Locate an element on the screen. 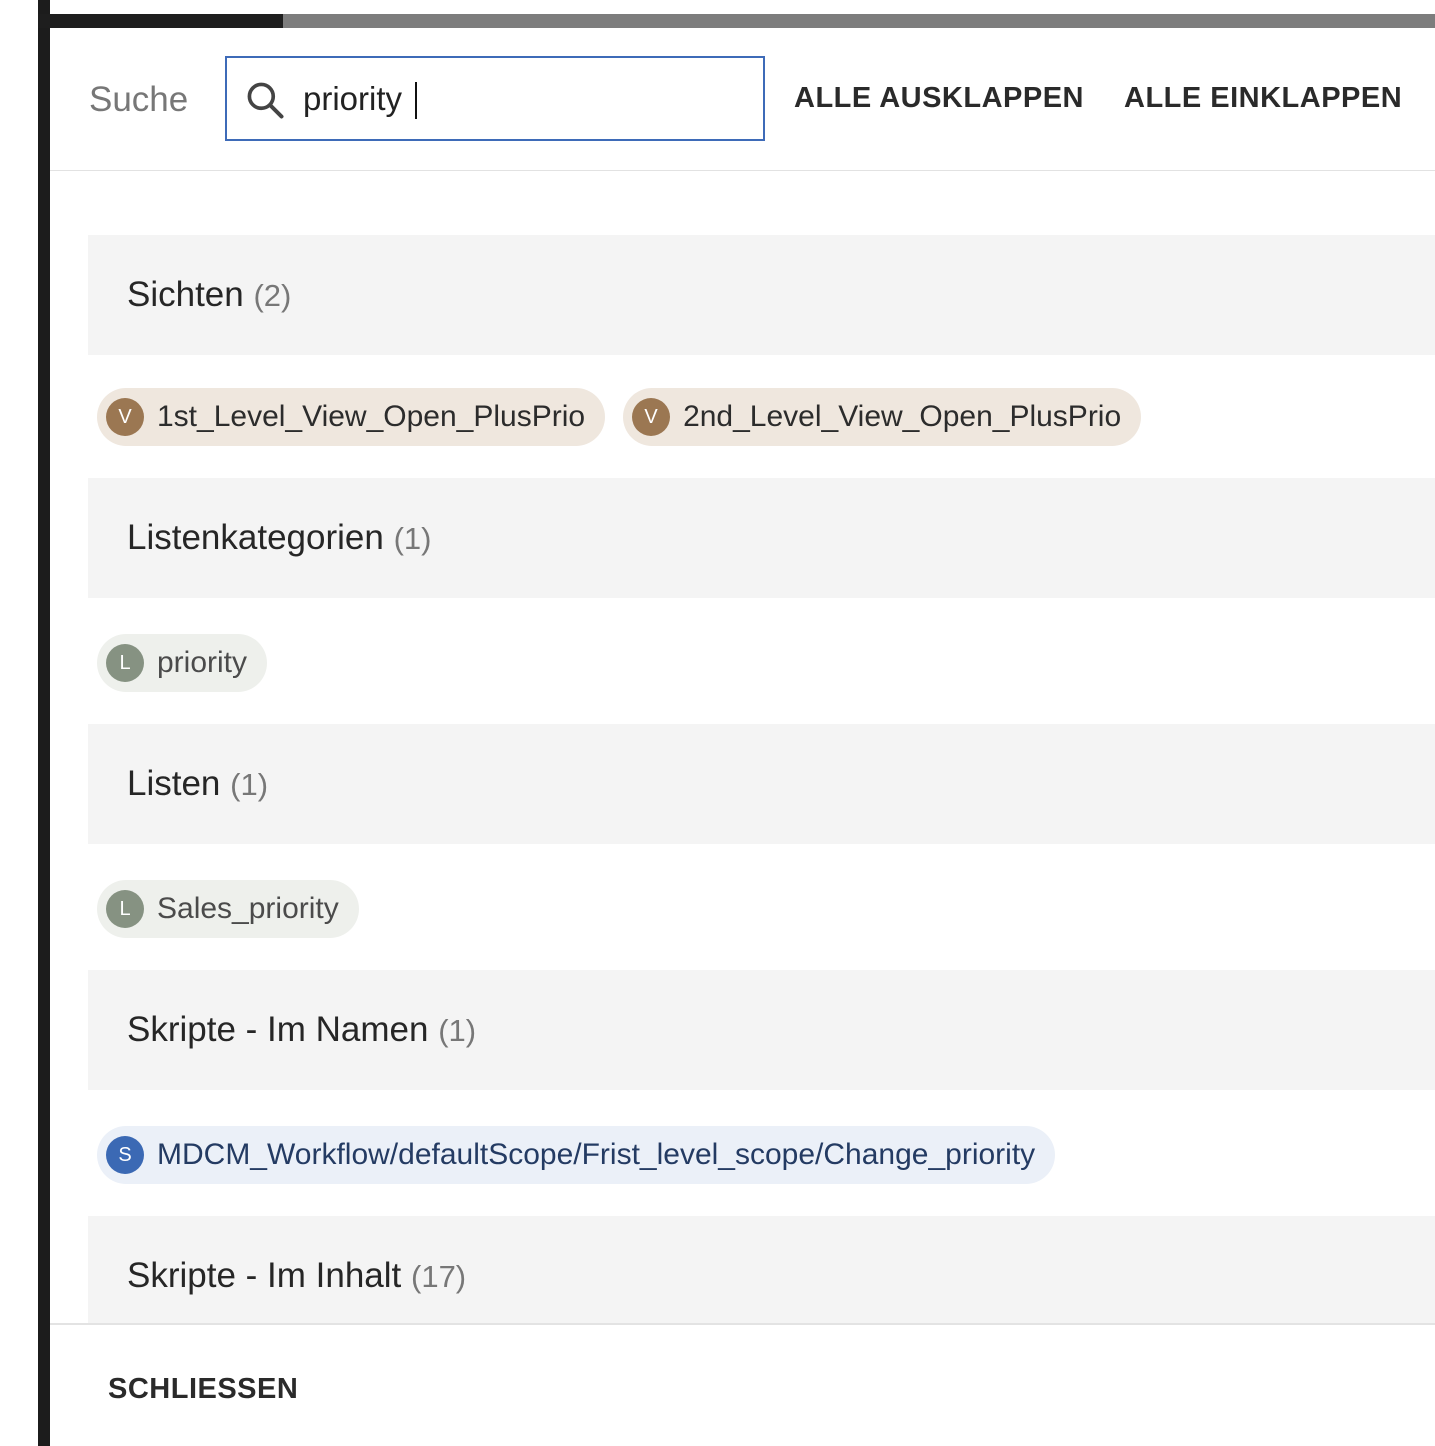 The image size is (1435, 1446). section-title: Listen (1) is located at coordinates (198, 783).